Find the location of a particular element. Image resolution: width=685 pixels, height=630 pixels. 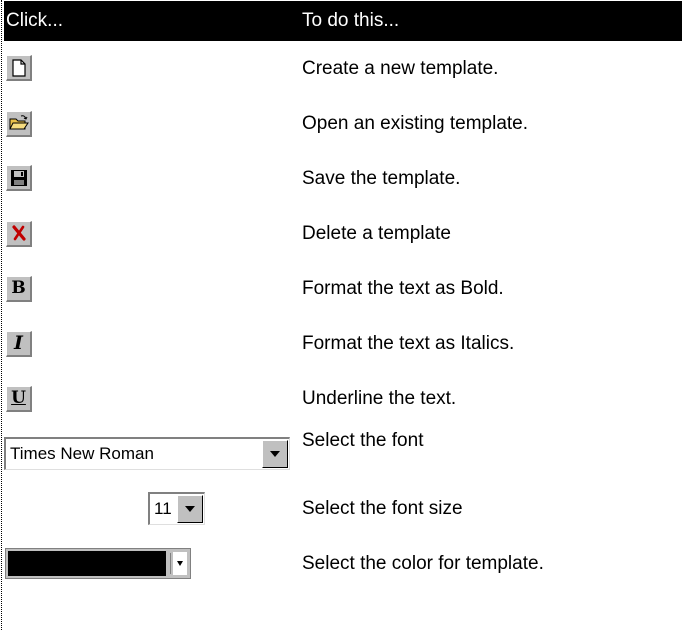

control-cell: 11 is located at coordinates (151, 508).